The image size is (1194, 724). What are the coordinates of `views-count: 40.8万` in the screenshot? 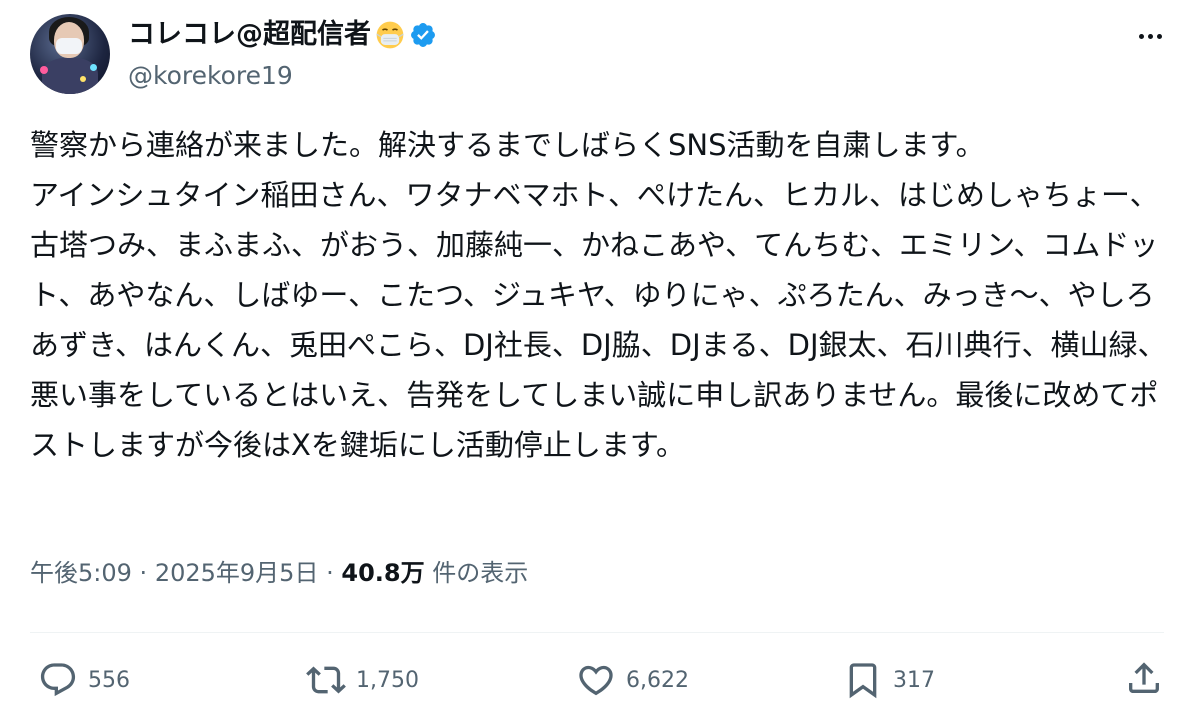 It's located at (383, 573).